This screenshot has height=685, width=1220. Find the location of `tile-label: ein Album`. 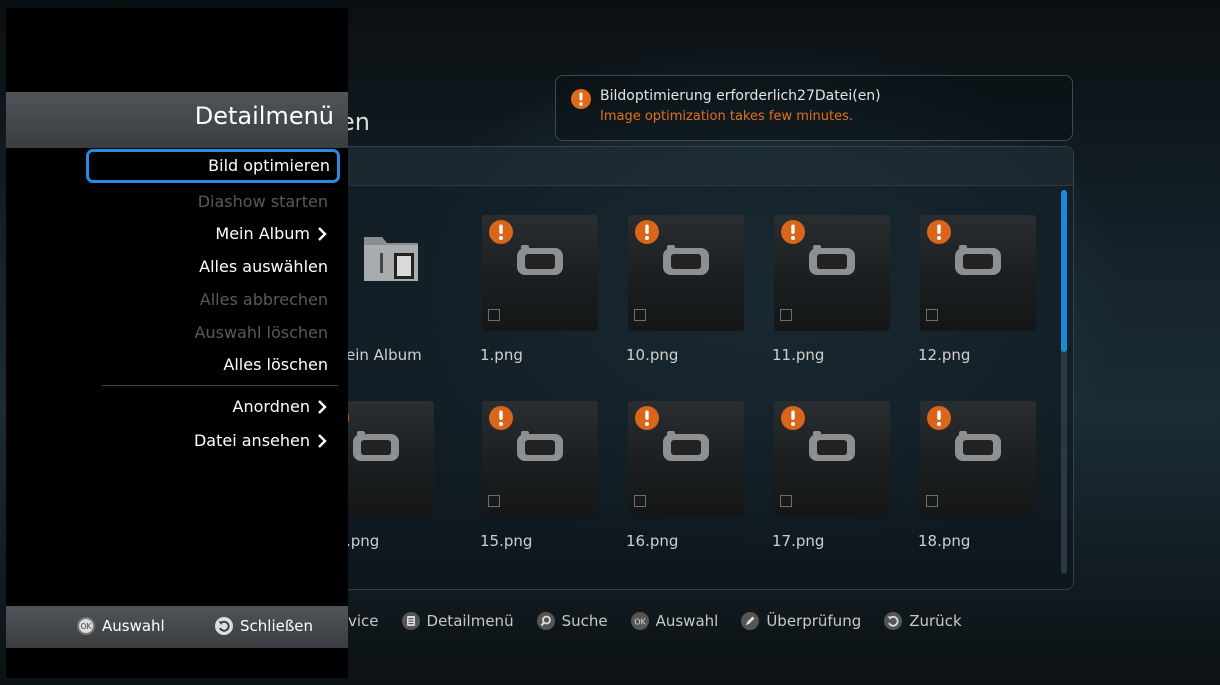

tile-label: ein Album is located at coordinates (384, 355).